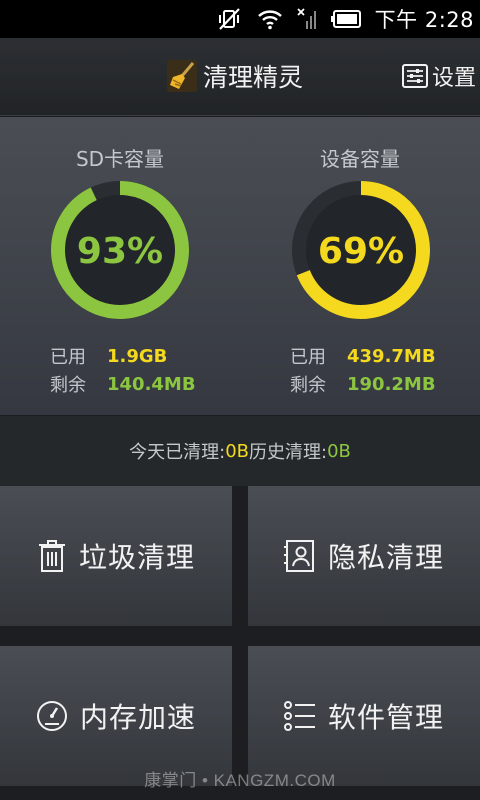  I want to click on trash-icon, so click(51, 556).